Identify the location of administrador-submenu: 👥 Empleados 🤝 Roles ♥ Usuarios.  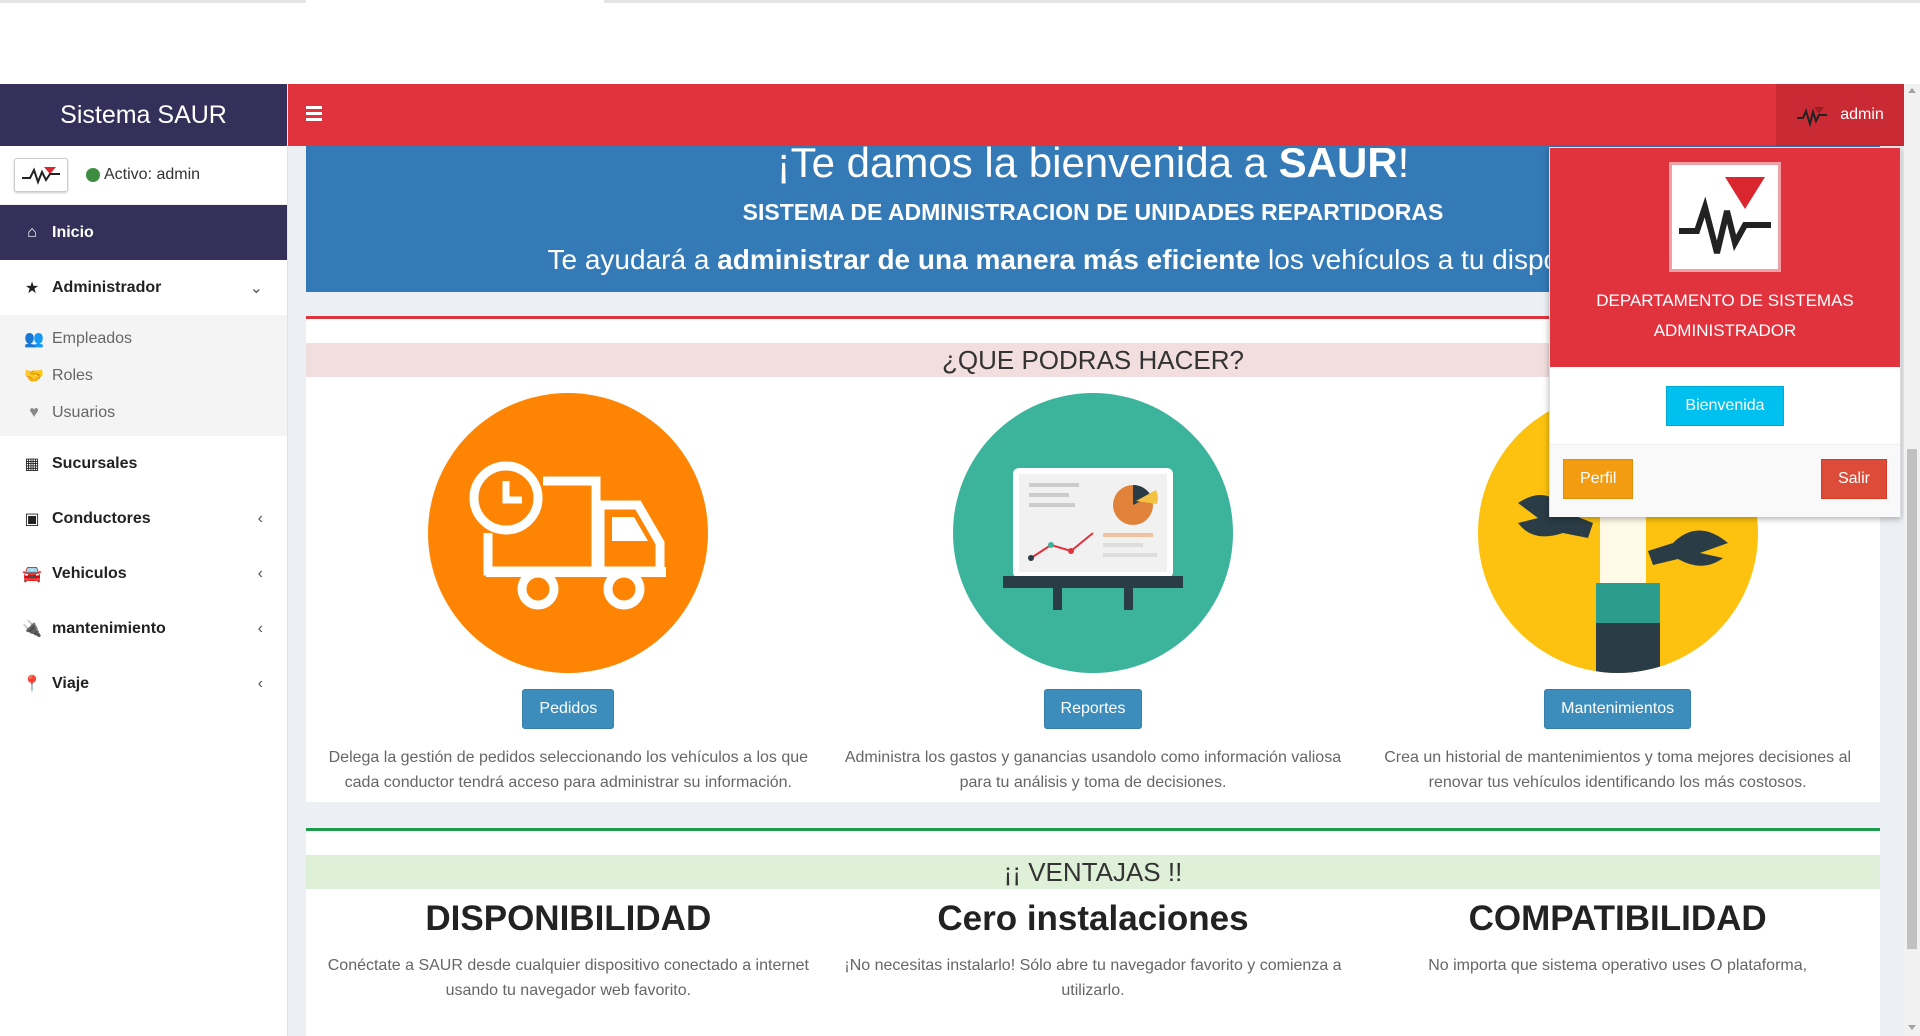
(143, 375).